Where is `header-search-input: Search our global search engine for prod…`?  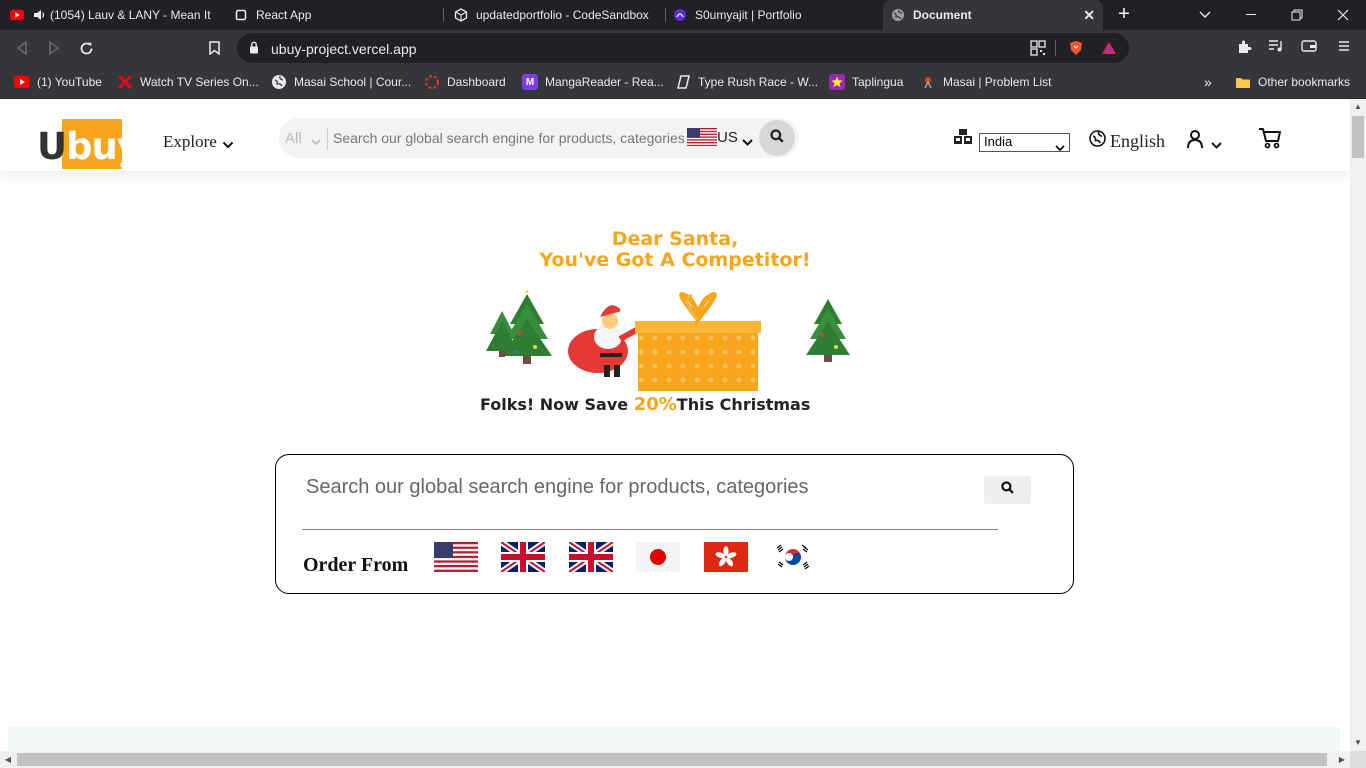
header-search-input: Search our global search engine for prod… is located at coordinates (509, 138).